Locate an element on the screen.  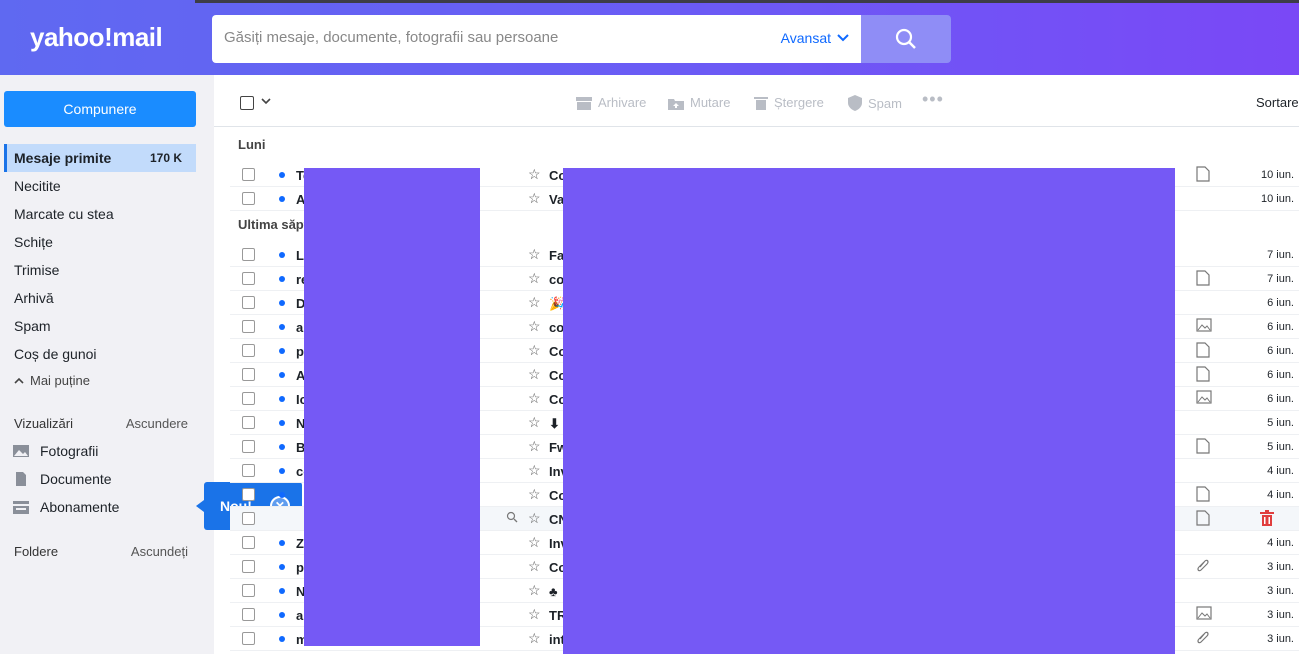
search-button is located at coordinates (906, 39).